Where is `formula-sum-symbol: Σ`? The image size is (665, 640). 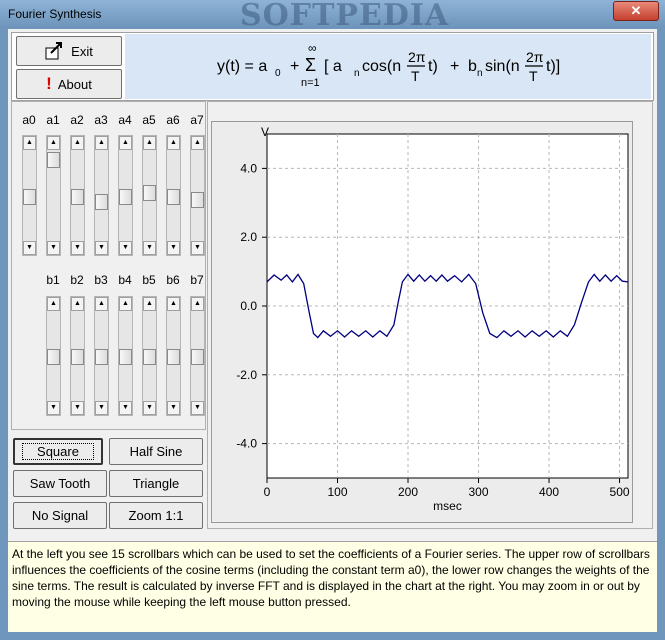 formula-sum-symbol: Σ is located at coordinates (310, 65).